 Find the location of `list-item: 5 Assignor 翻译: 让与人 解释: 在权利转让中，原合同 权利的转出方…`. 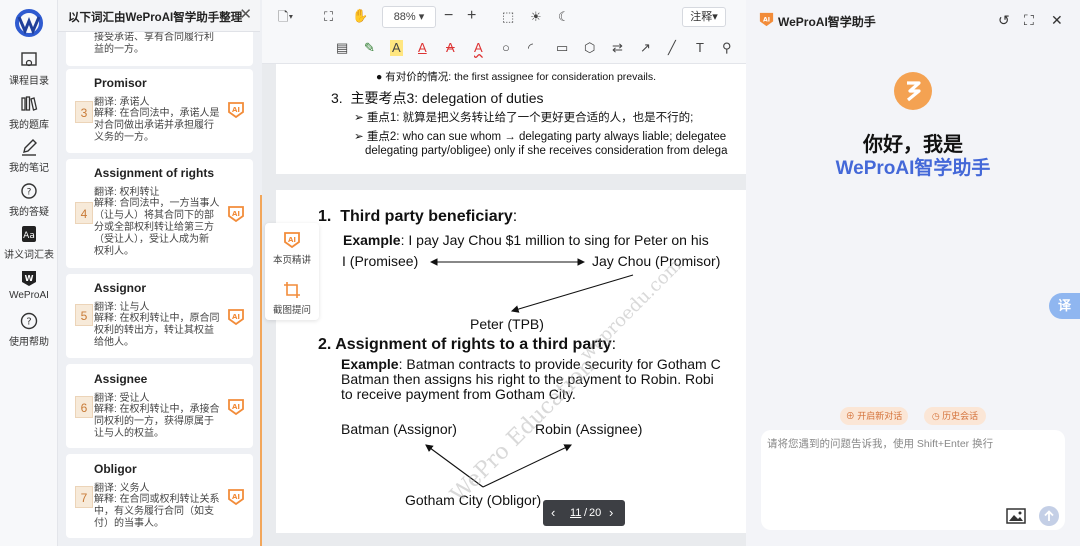

list-item: 5 Assignor 翻译: 让与人 解释: 在权利转让中，原合同 权利的转出方… is located at coordinates (159, 316).